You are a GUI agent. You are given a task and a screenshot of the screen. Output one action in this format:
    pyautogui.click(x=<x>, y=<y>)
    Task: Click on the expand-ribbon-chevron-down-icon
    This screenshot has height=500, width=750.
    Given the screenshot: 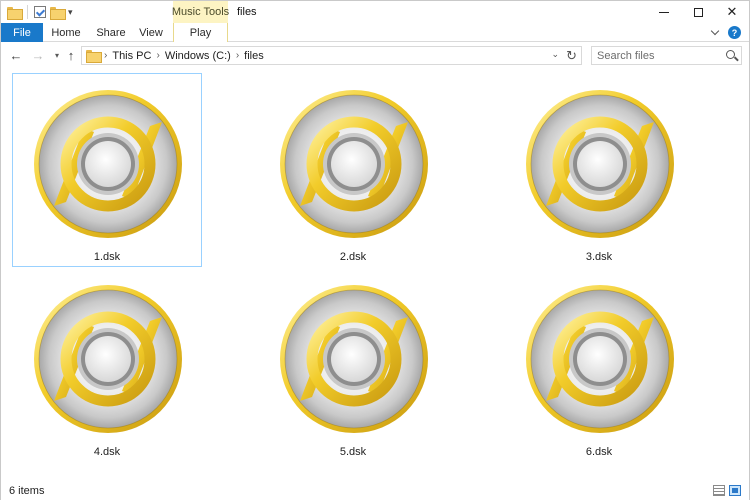 What is the action you would take?
    pyautogui.click(x=715, y=31)
    